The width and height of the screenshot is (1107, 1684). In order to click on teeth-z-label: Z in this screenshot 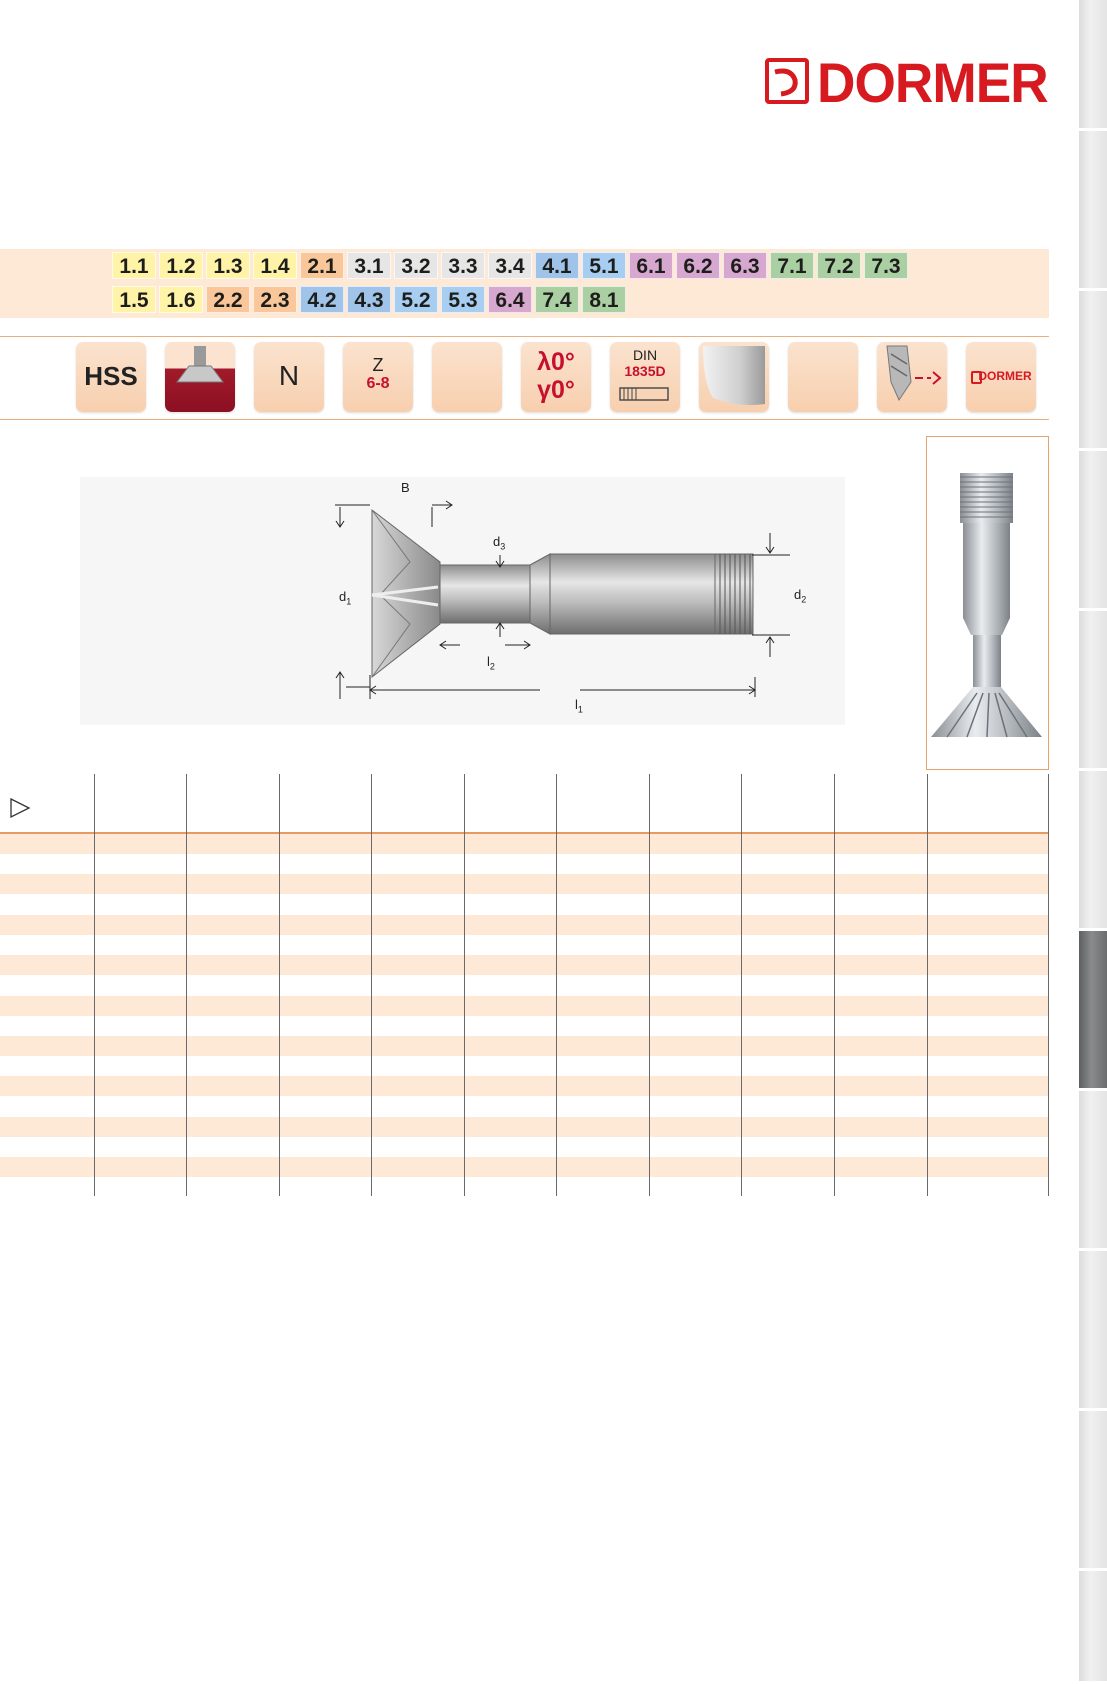, I will do `click(378, 365)`.